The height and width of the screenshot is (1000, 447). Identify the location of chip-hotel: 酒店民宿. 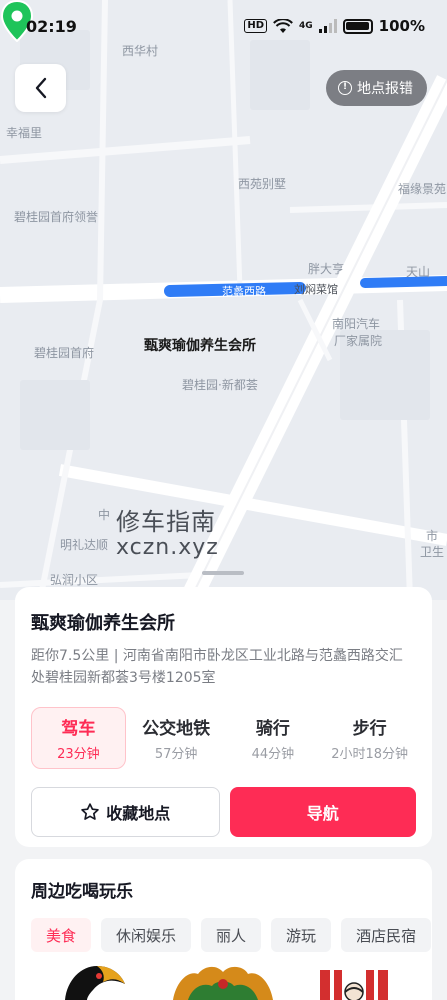
(386, 935).